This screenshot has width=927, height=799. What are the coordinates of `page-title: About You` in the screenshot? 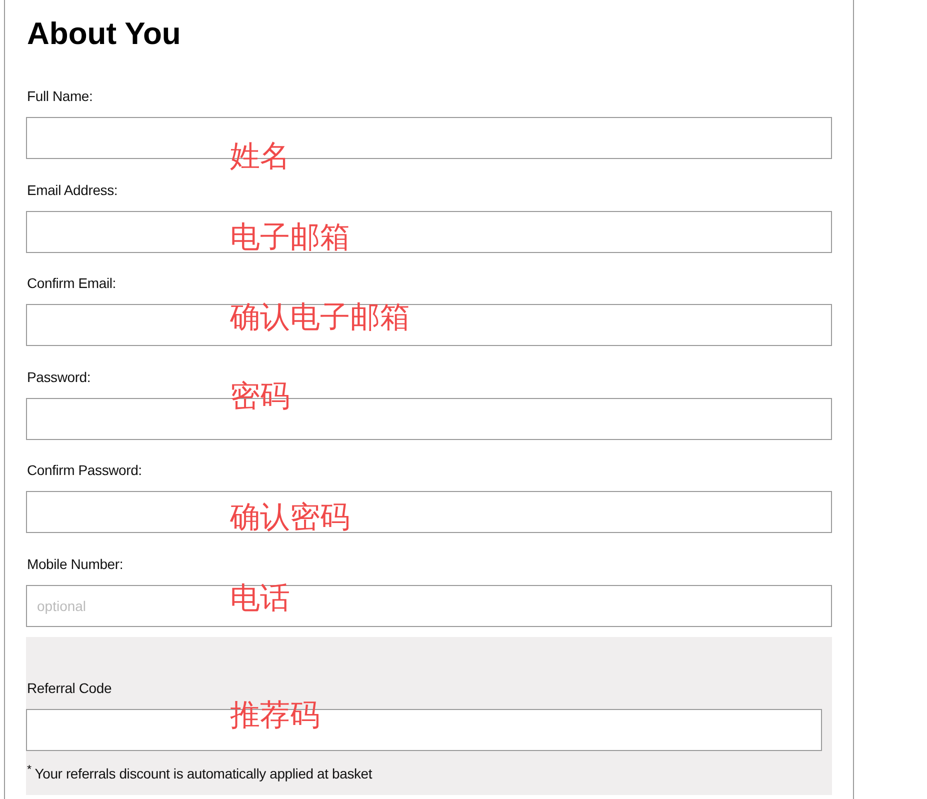 It's located at (104, 34).